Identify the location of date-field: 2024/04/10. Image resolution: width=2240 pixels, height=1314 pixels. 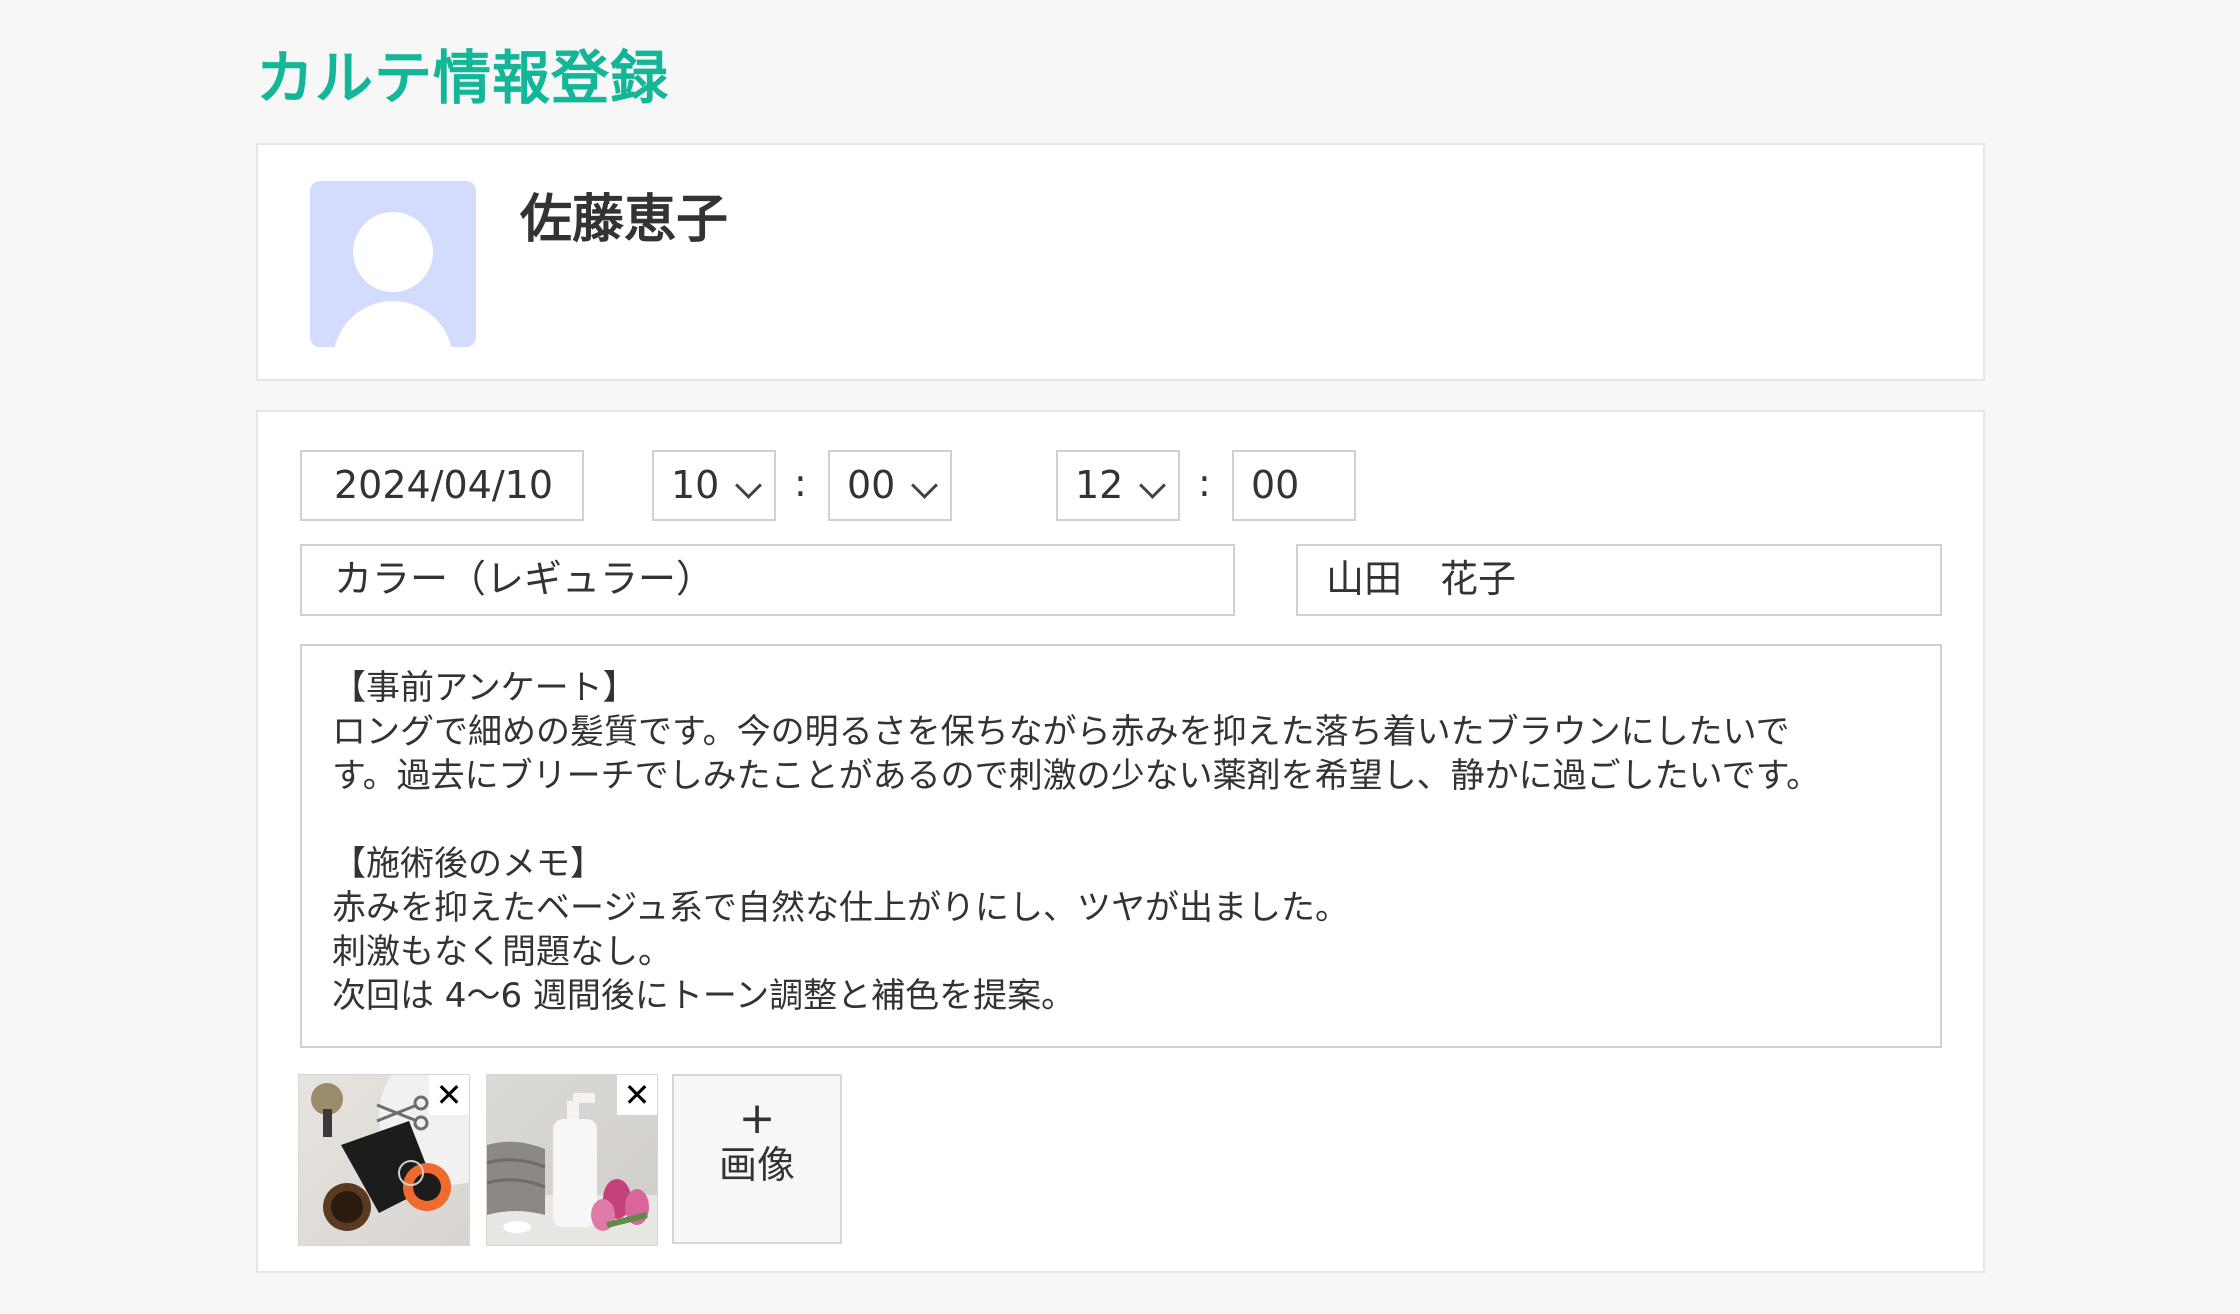
(442, 485).